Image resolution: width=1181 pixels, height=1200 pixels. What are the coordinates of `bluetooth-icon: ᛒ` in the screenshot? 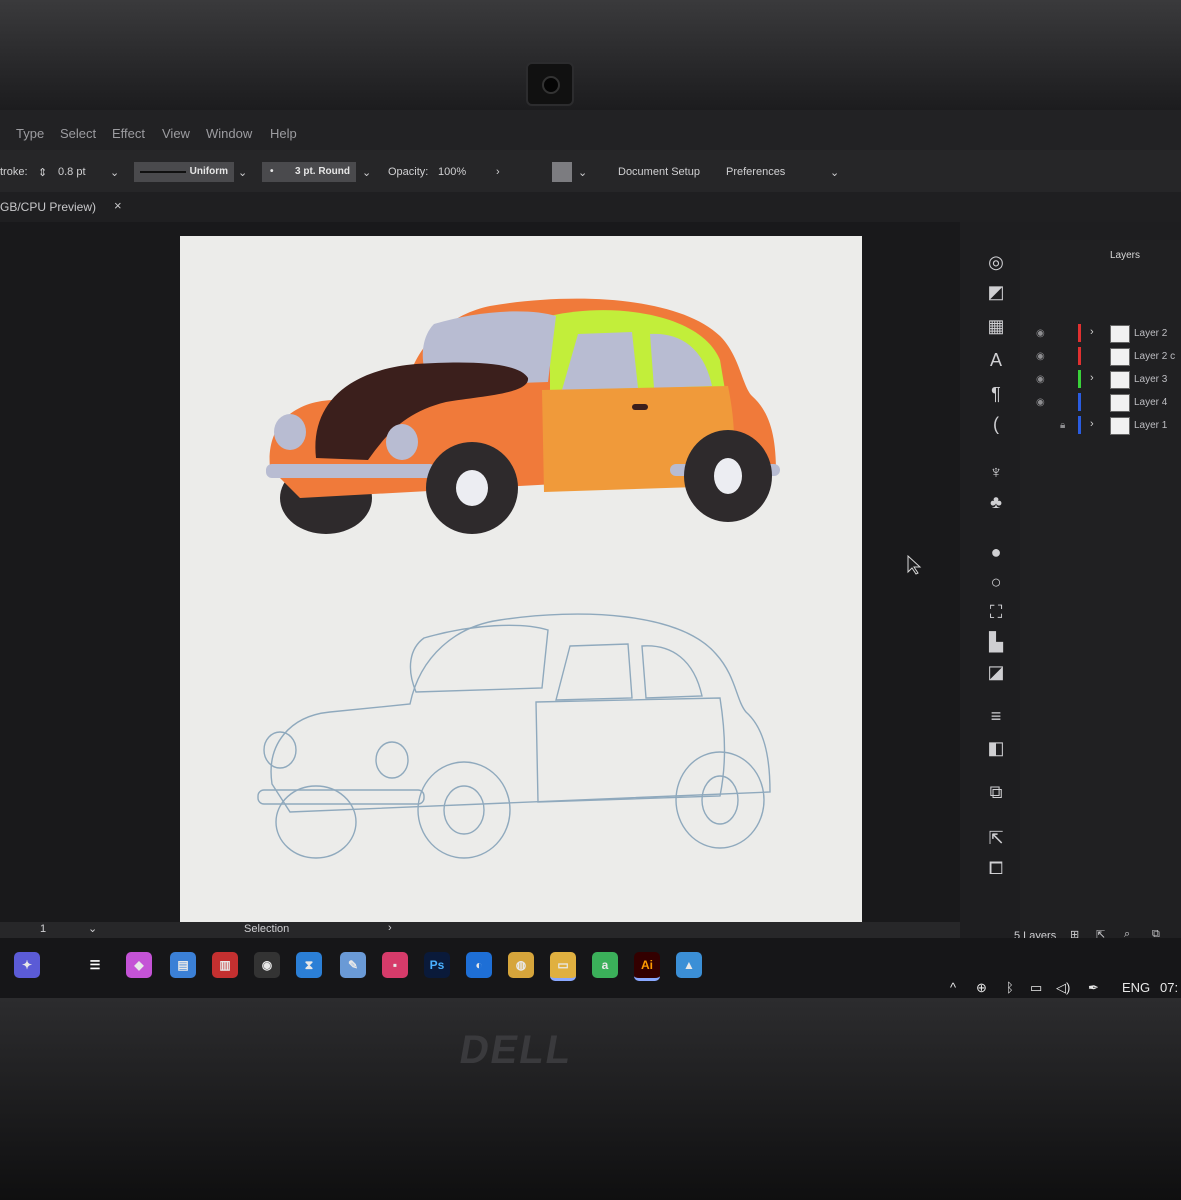 It's located at (1010, 987).